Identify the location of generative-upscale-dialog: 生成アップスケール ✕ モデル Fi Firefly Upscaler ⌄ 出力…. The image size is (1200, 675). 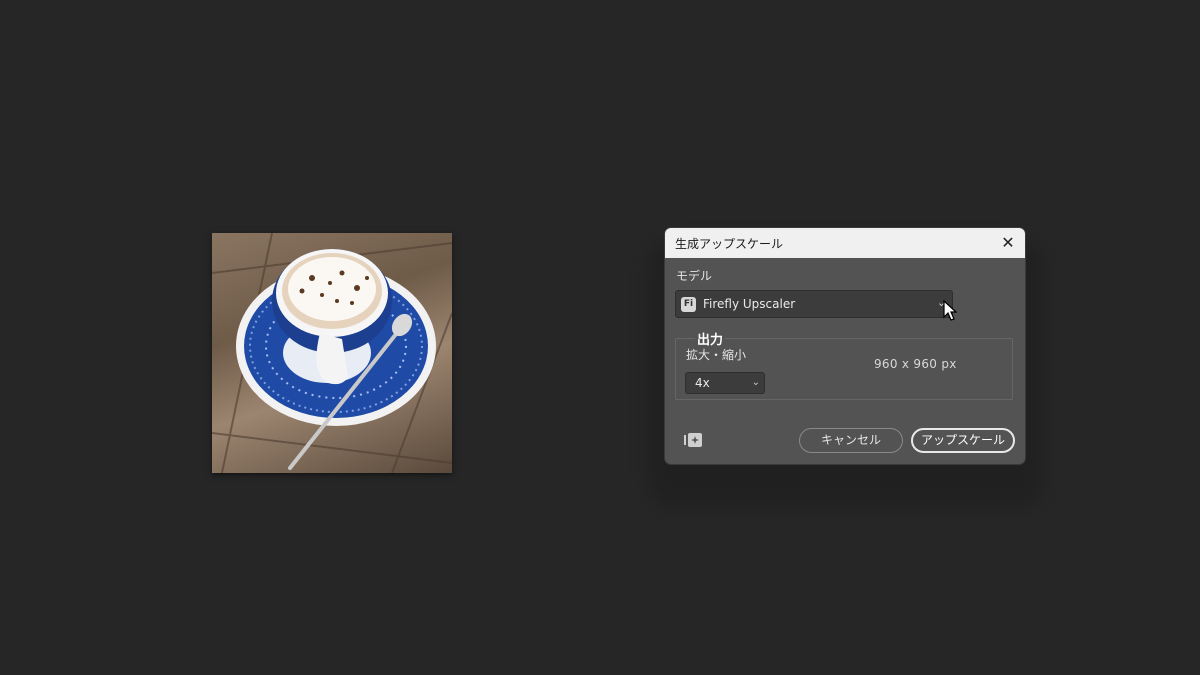
(845, 346).